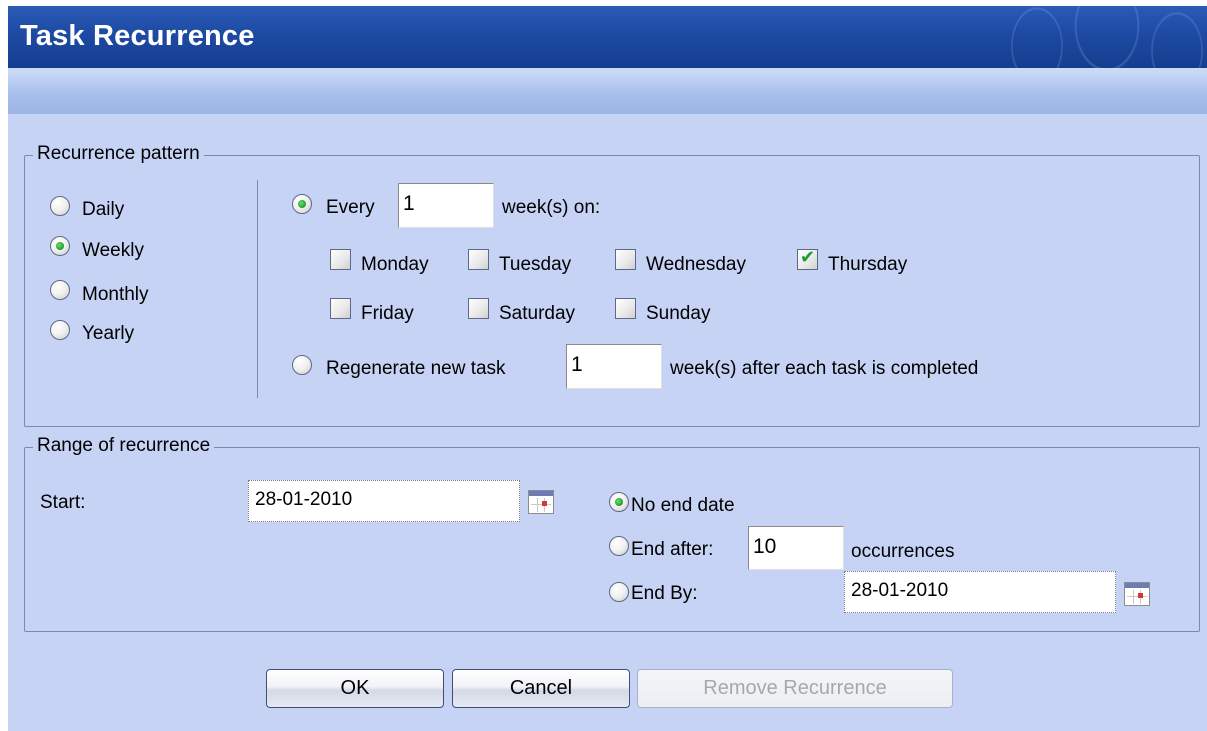 The image size is (1207, 731). What do you see at coordinates (355, 688) in the screenshot?
I see `ok-button: OK` at bounding box center [355, 688].